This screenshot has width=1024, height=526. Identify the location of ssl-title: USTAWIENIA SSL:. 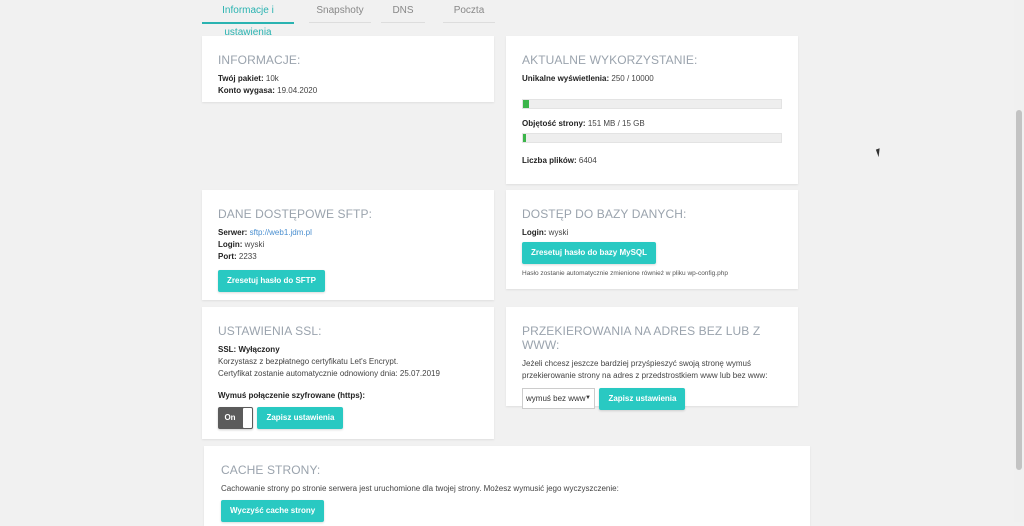
(270, 331).